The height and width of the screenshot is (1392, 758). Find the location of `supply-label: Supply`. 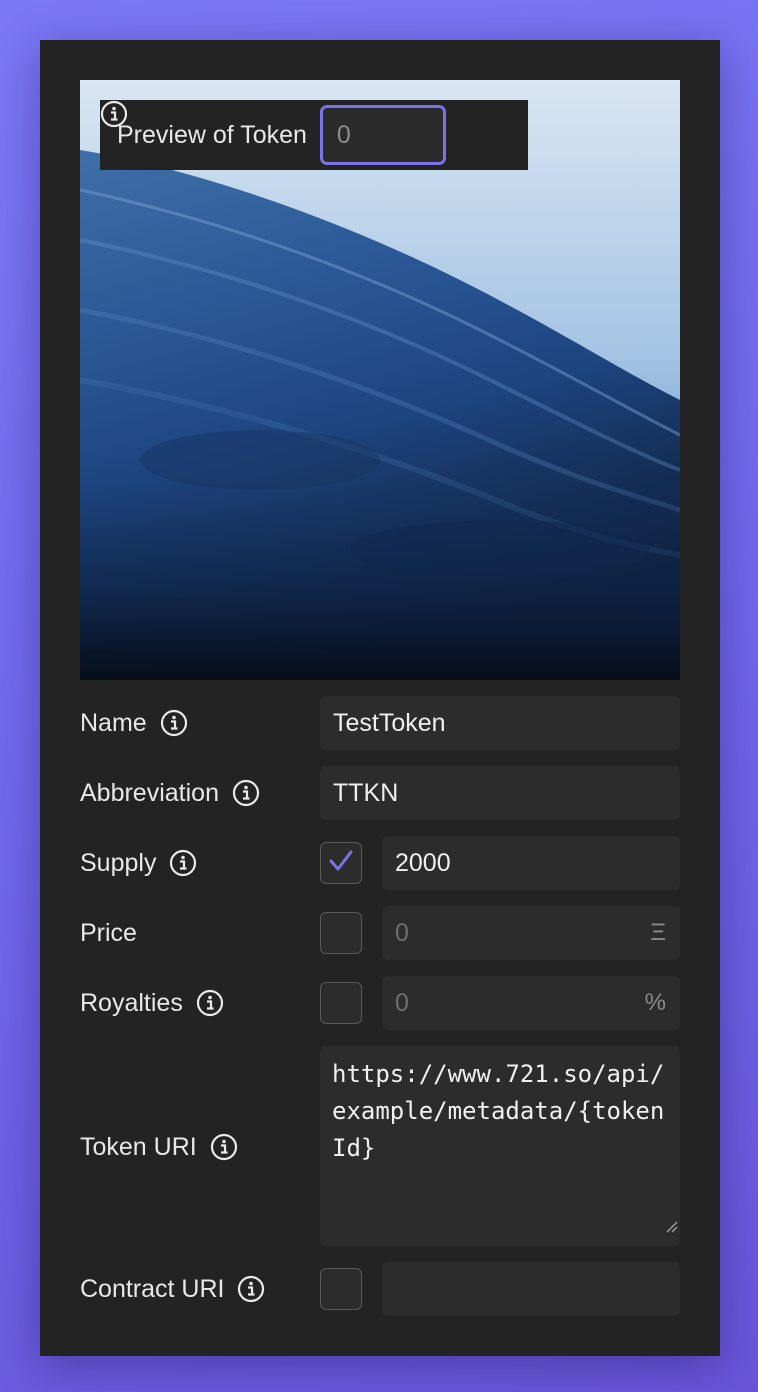

supply-label: Supply is located at coordinates (138, 863).